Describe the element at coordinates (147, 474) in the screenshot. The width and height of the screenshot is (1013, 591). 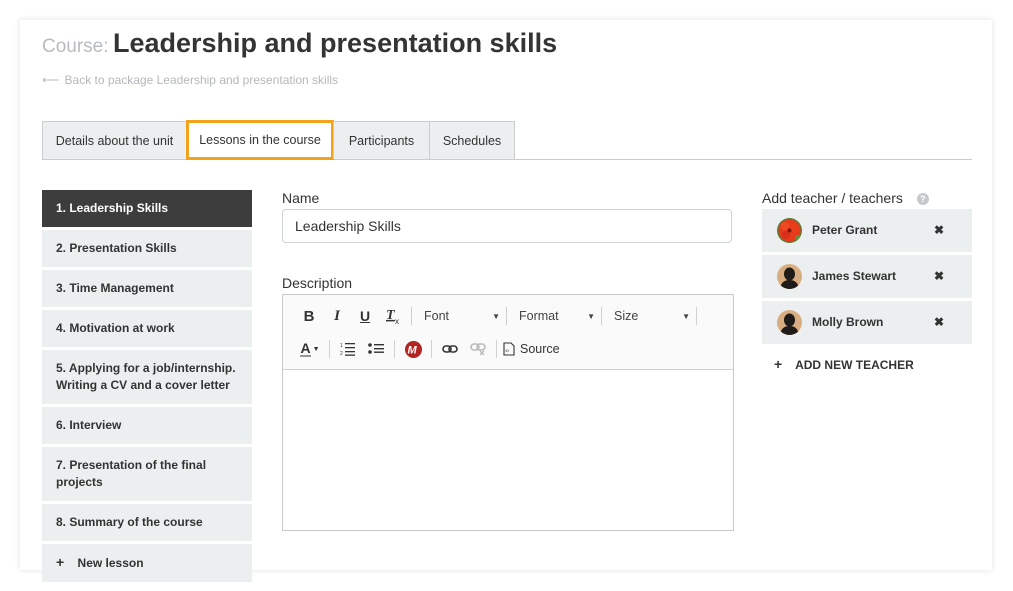
I see `lesson-item: 7. Presentation of the final projects` at that location.